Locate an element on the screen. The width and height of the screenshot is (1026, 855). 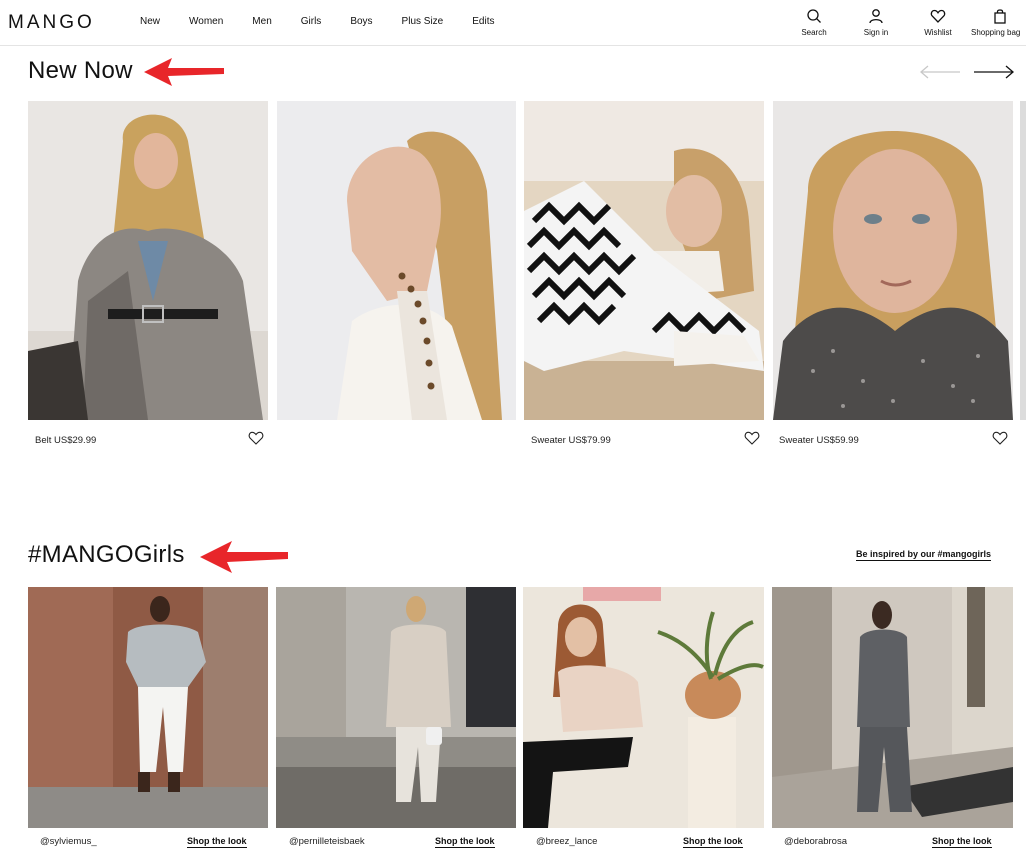
slider-controls is located at coordinates (968, 72).